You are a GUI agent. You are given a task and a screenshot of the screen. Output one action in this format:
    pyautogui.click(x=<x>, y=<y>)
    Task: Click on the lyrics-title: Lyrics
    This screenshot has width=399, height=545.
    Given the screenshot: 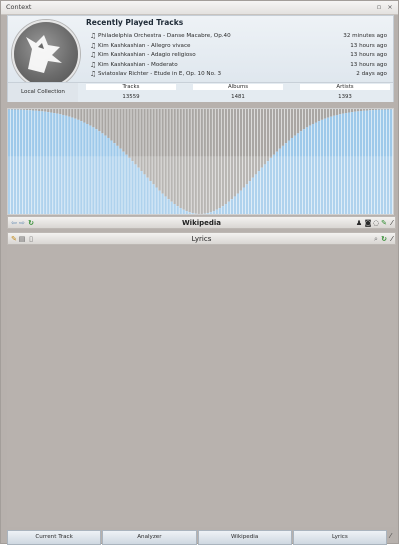 What is the action you would take?
    pyautogui.click(x=201, y=239)
    